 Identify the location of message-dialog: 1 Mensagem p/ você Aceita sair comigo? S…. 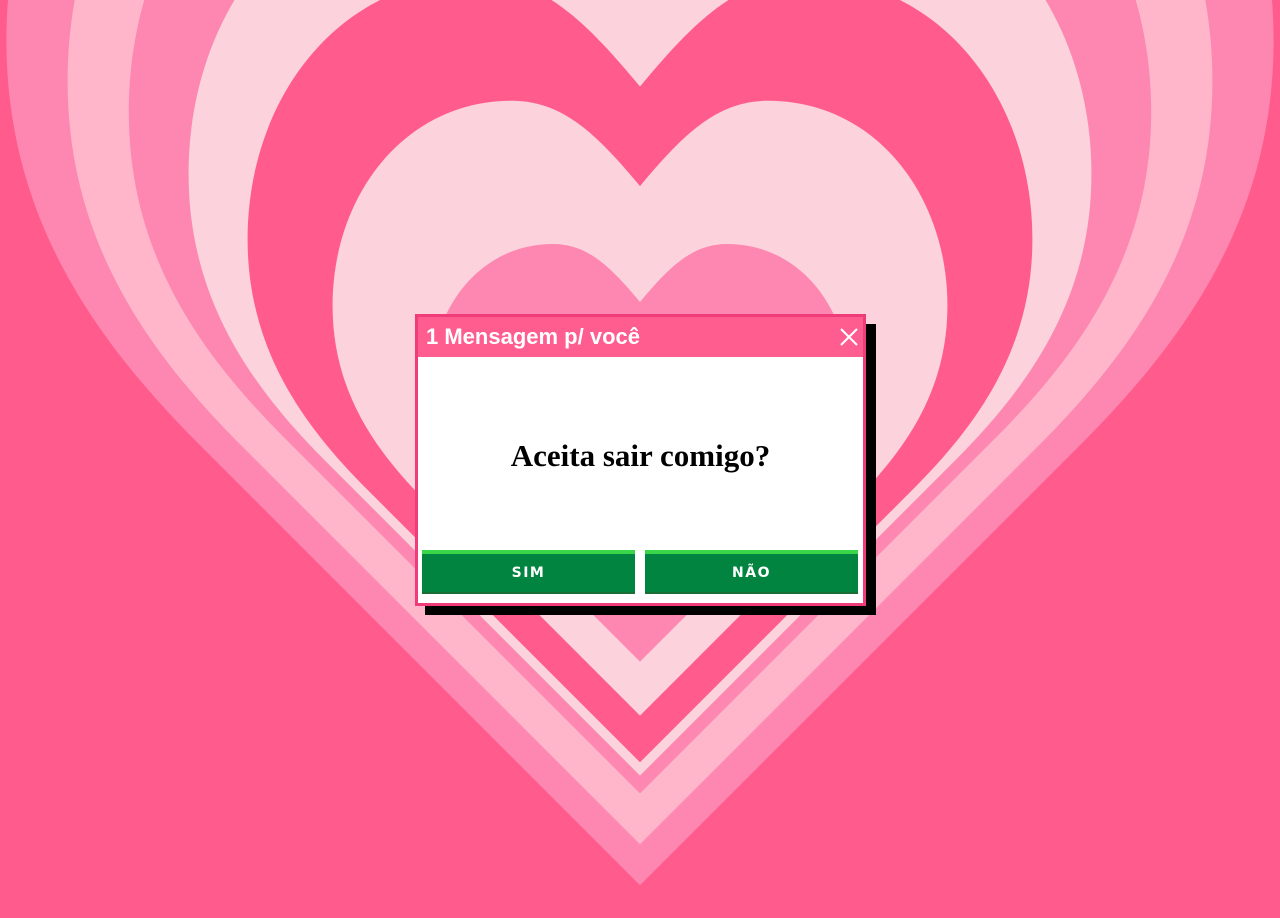
(640, 460).